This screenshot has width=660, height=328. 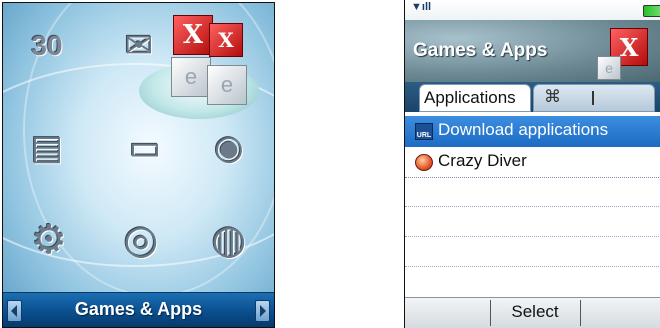 I want to click on contacts-book-icon: ▤, so click(x=47, y=148).